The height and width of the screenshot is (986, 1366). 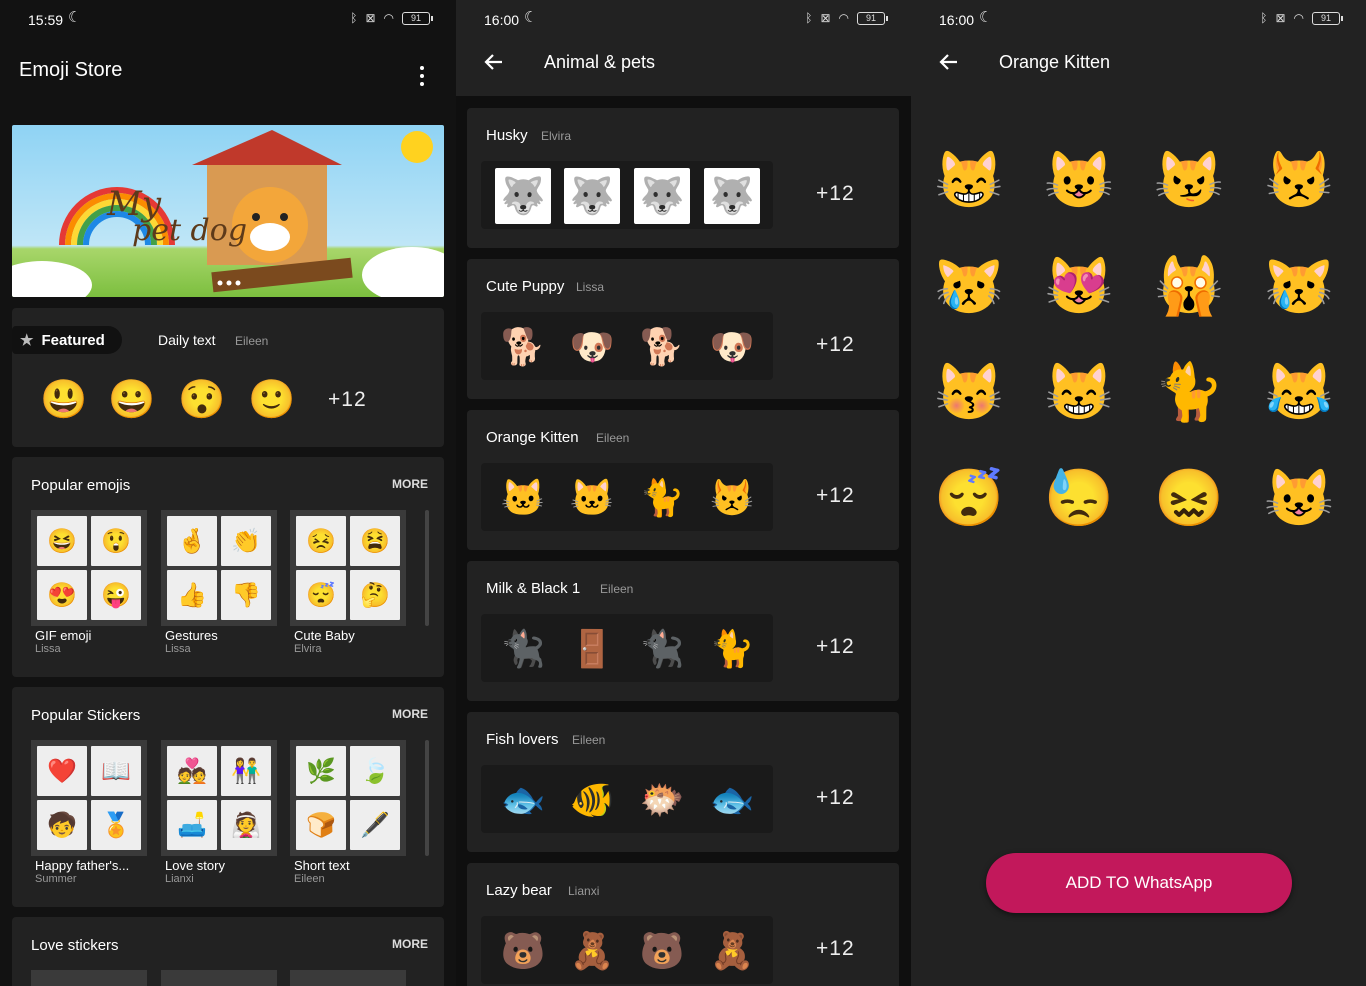 I want to click on kitten-sticker: 😓, so click(x=1079, y=498).